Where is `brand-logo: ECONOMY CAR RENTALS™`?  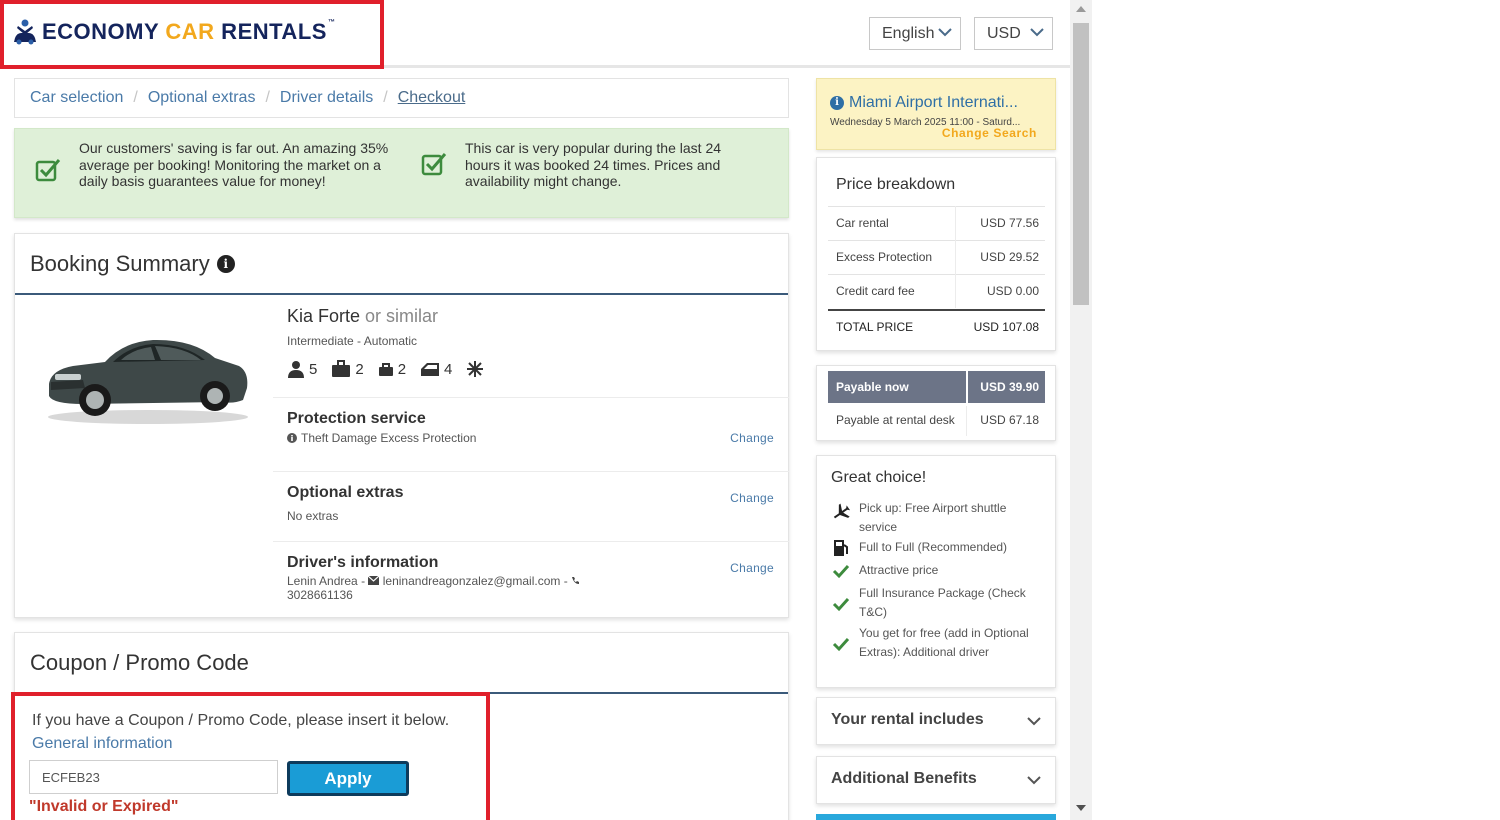
brand-logo: ECONOMY CAR RENTALS™ is located at coordinates (173, 32).